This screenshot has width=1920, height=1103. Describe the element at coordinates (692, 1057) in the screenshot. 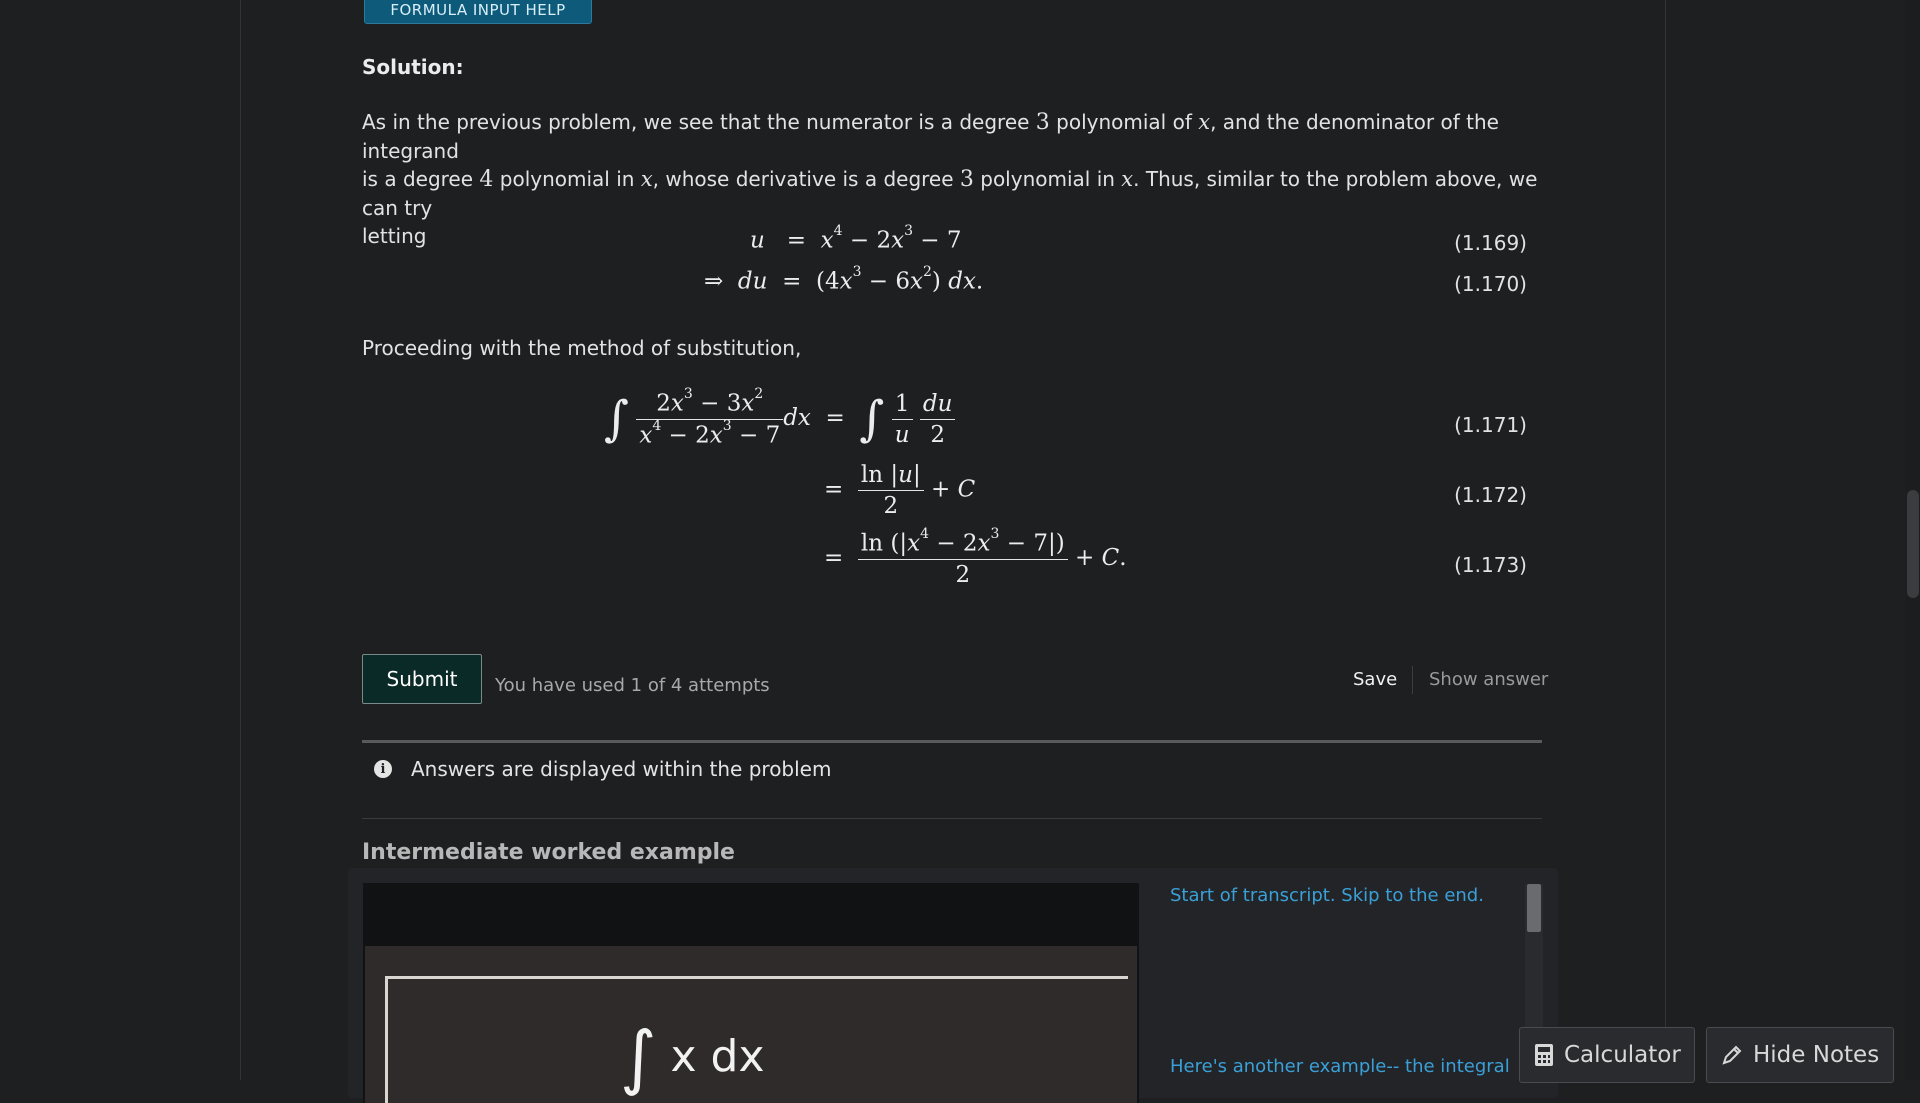

I see `board-handwriting: ∫ x dx` at that location.